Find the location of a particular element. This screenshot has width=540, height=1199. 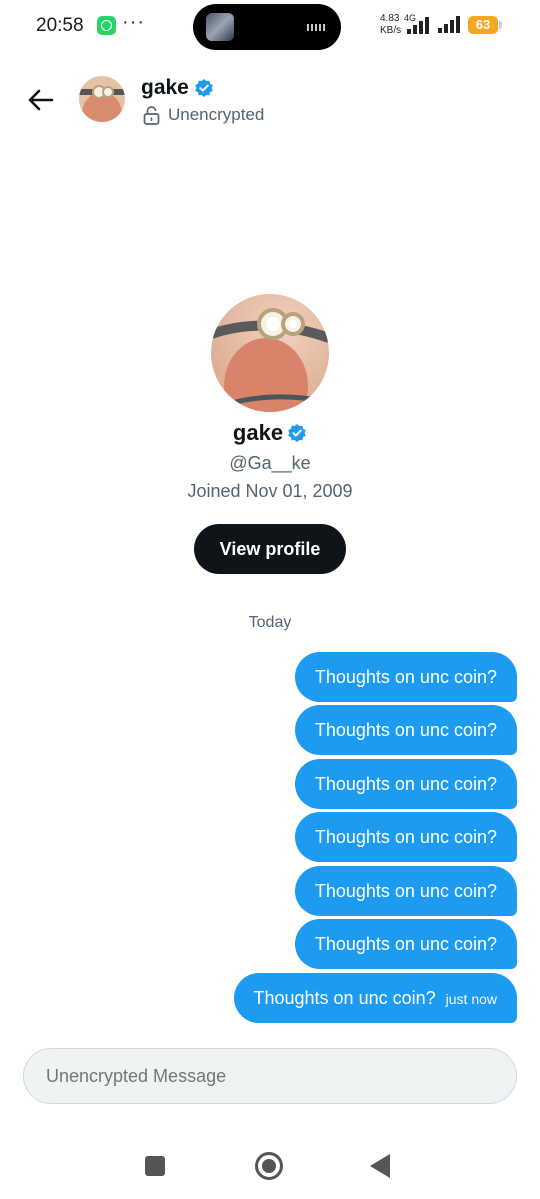

encryption-status: Unencrypted is located at coordinates (203, 115).